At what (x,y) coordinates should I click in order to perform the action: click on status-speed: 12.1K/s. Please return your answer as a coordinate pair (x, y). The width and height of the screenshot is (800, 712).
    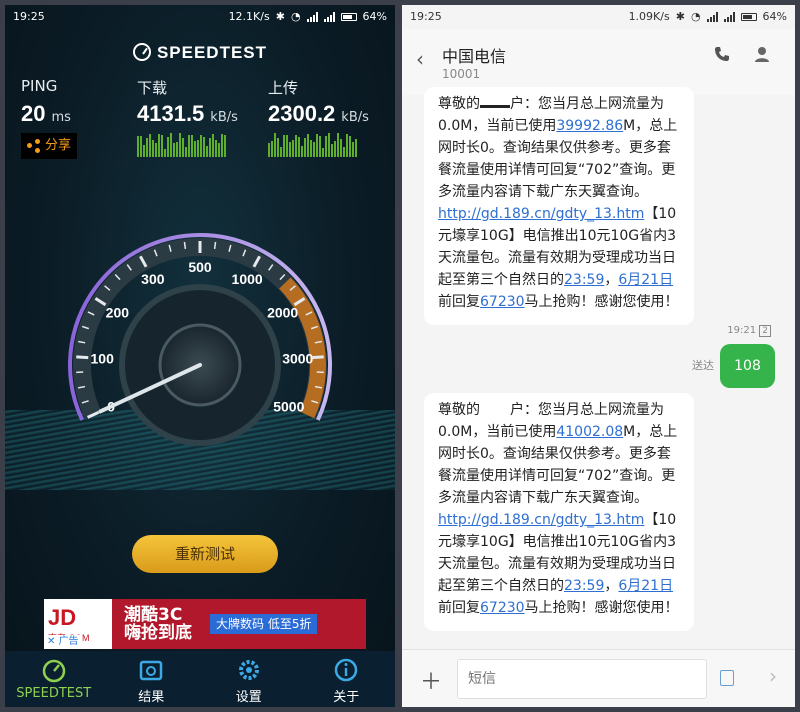
    Looking at the image, I should click on (249, 16).